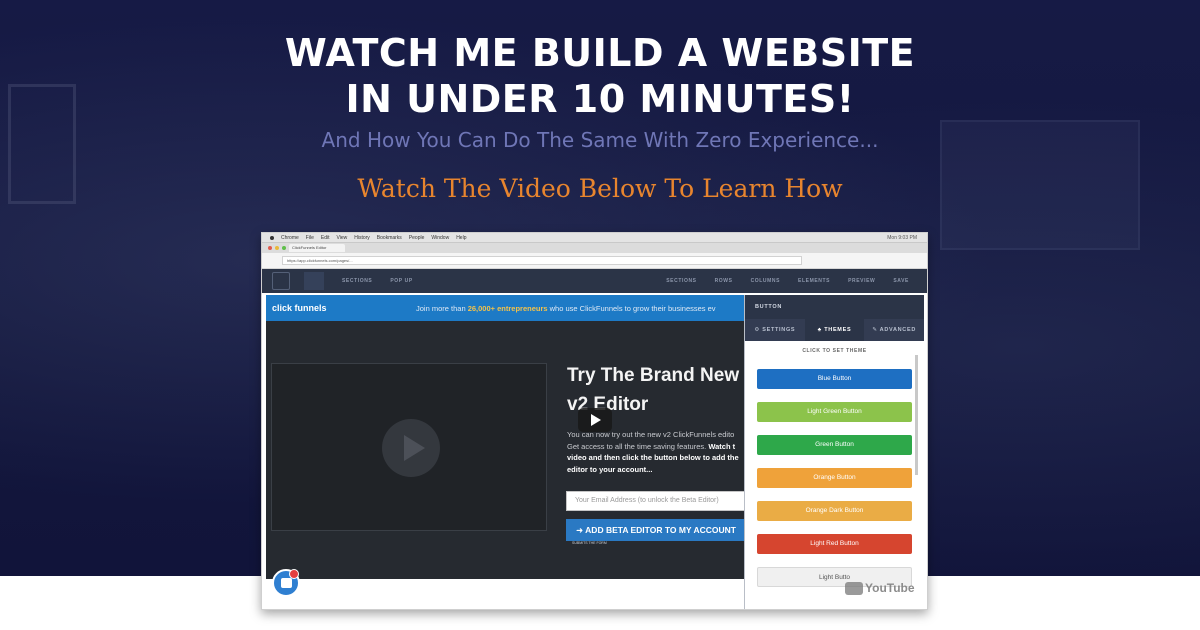 This screenshot has height=630, width=1200. What do you see at coordinates (765, 281) in the screenshot?
I see `toolbar-item: COLUMNS` at bounding box center [765, 281].